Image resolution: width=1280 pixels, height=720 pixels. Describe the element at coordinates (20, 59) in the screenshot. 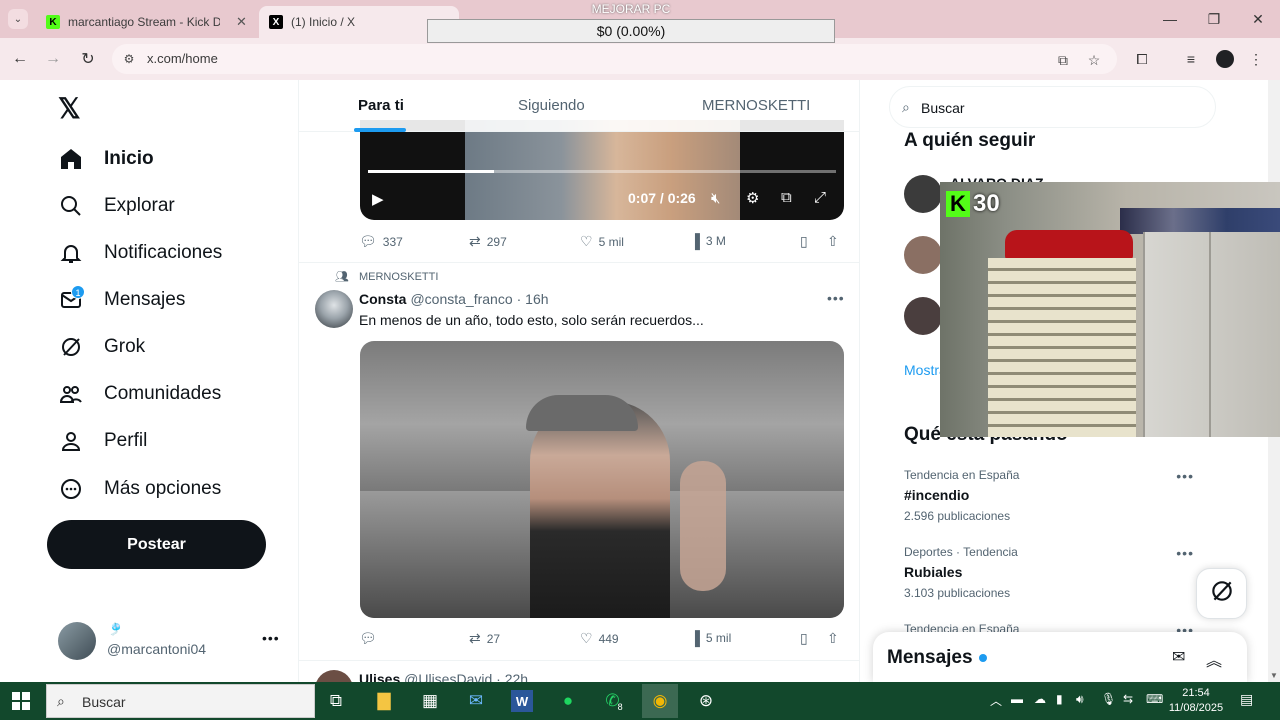

I see `back-arrow-icon: ←` at that location.